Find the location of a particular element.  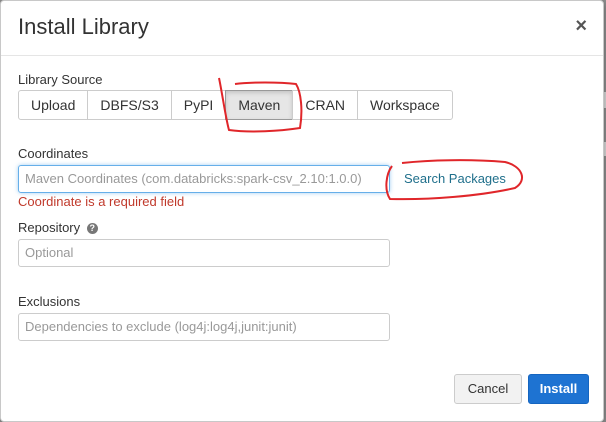

search-packages-link: Search Packages is located at coordinates (455, 178).